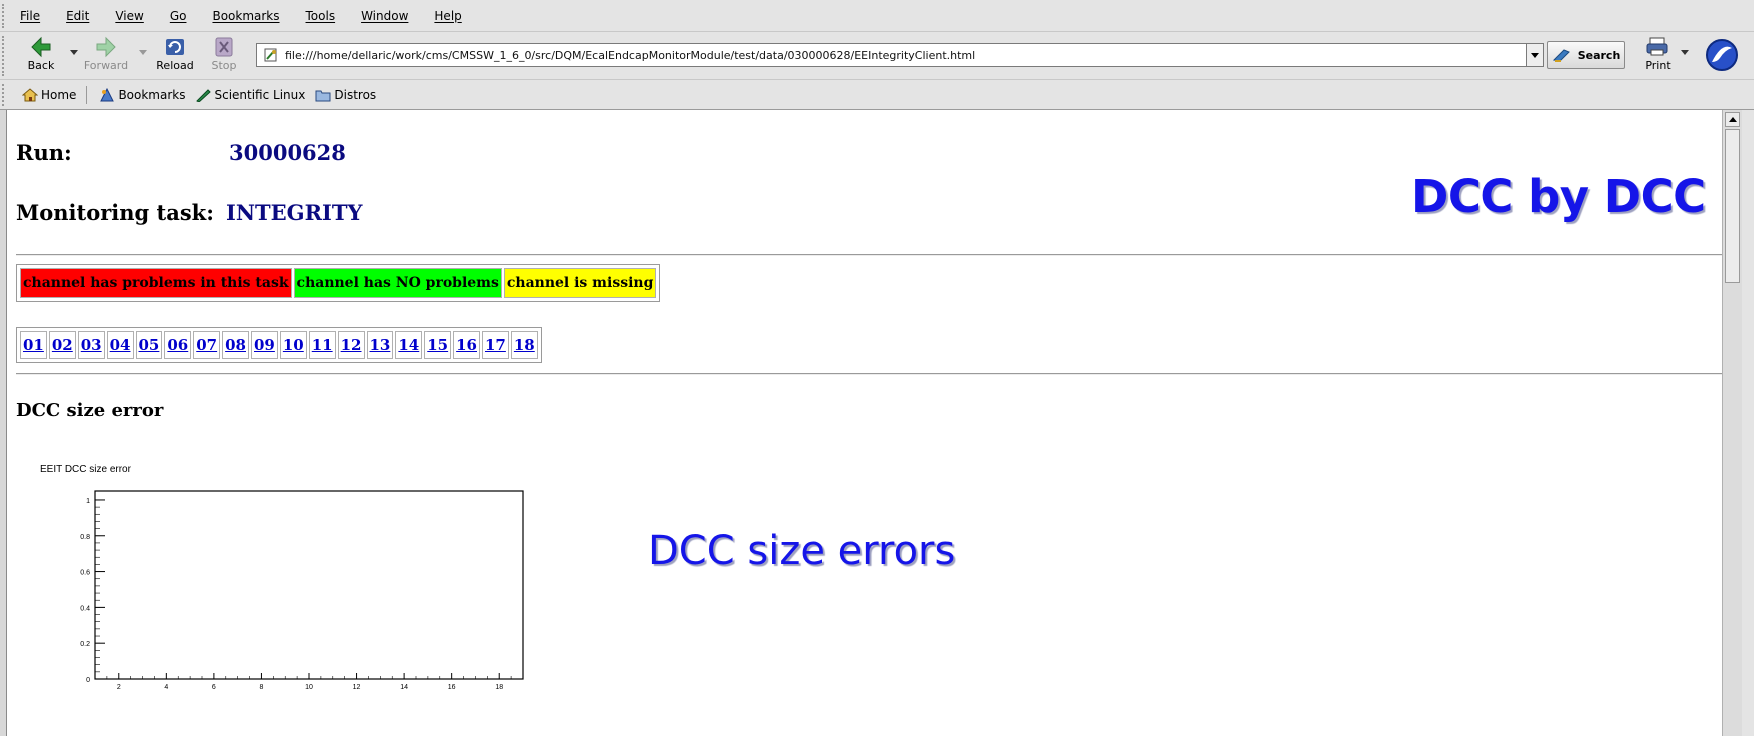 The image size is (1754, 736). I want to click on print-options-dropdown, so click(1685, 52).